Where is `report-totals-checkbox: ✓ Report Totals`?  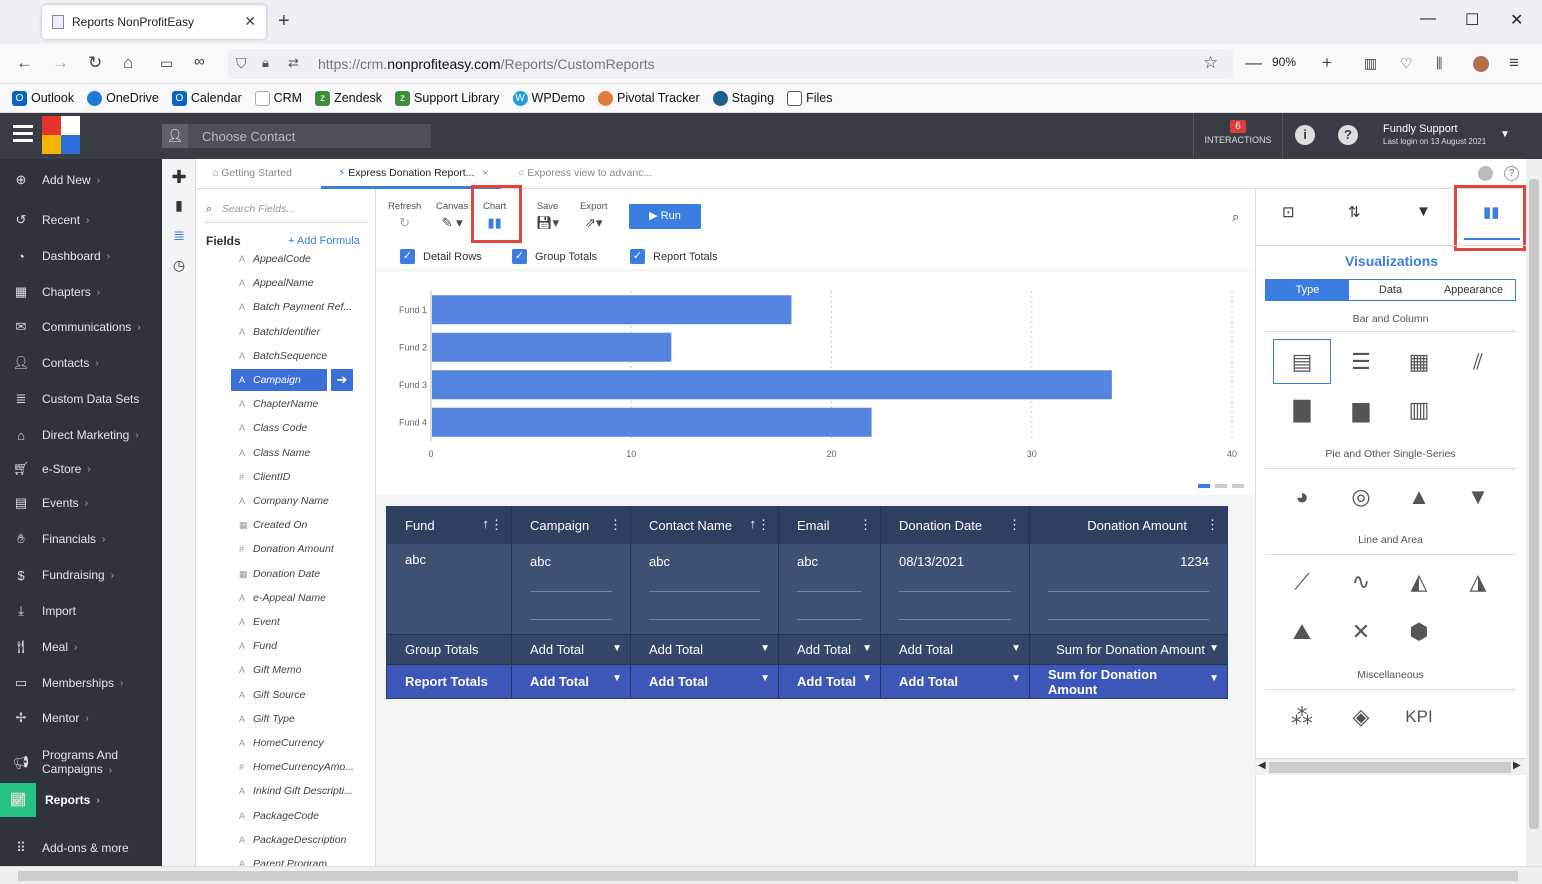 report-totals-checkbox: ✓ Report Totals is located at coordinates (674, 256).